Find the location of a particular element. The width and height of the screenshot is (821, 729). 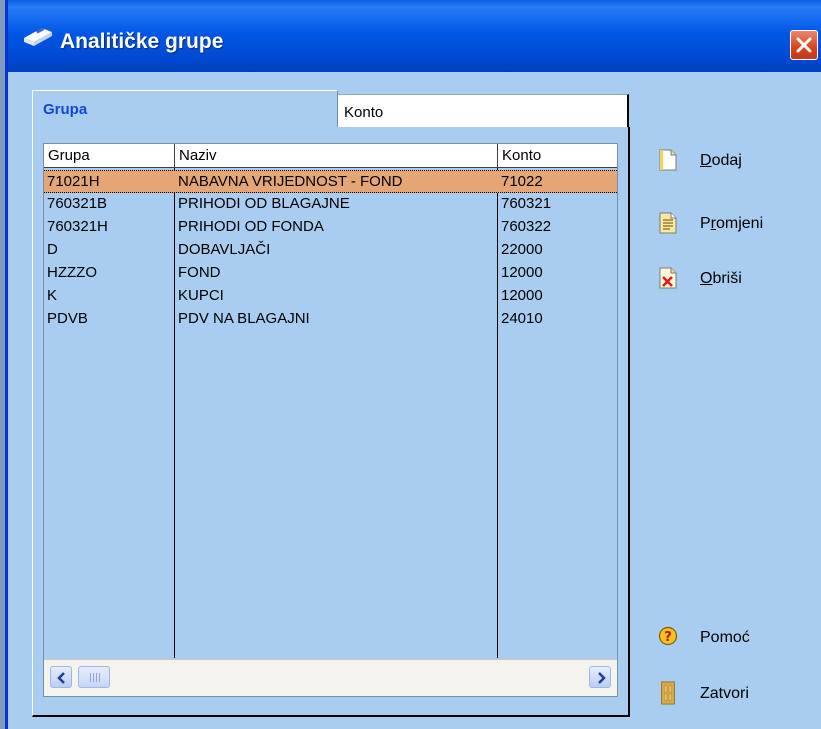

delete-document-icon is located at coordinates (668, 278).